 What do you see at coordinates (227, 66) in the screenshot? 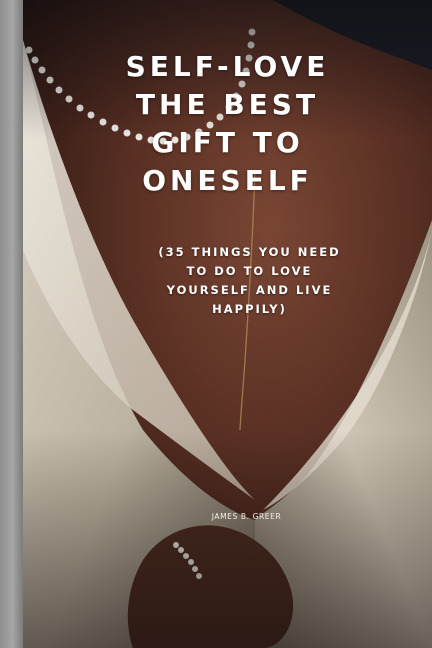
I see `title-line-1: SELF-LOVE` at bounding box center [227, 66].